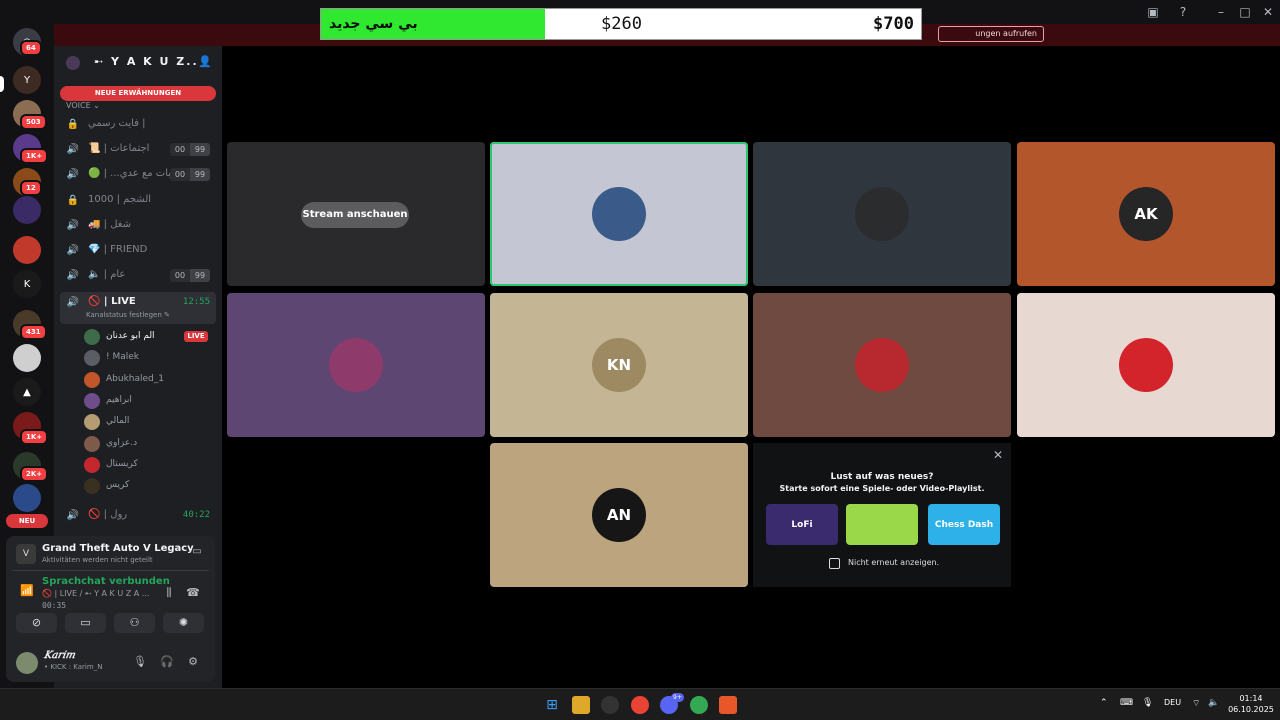 Image resolution: width=1280 pixels, height=720 pixels. What do you see at coordinates (150, 357) in the screenshot?
I see `voice-user: ! Malek` at bounding box center [150, 357].